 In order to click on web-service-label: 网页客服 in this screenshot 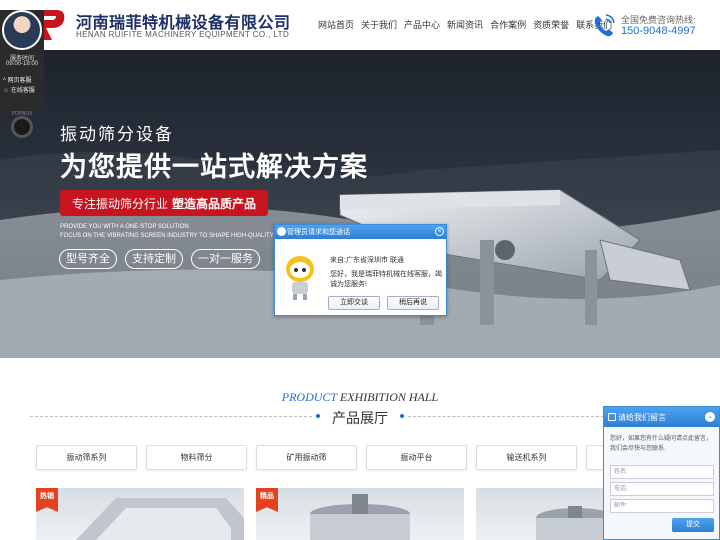, I will do `click(19, 81)`.